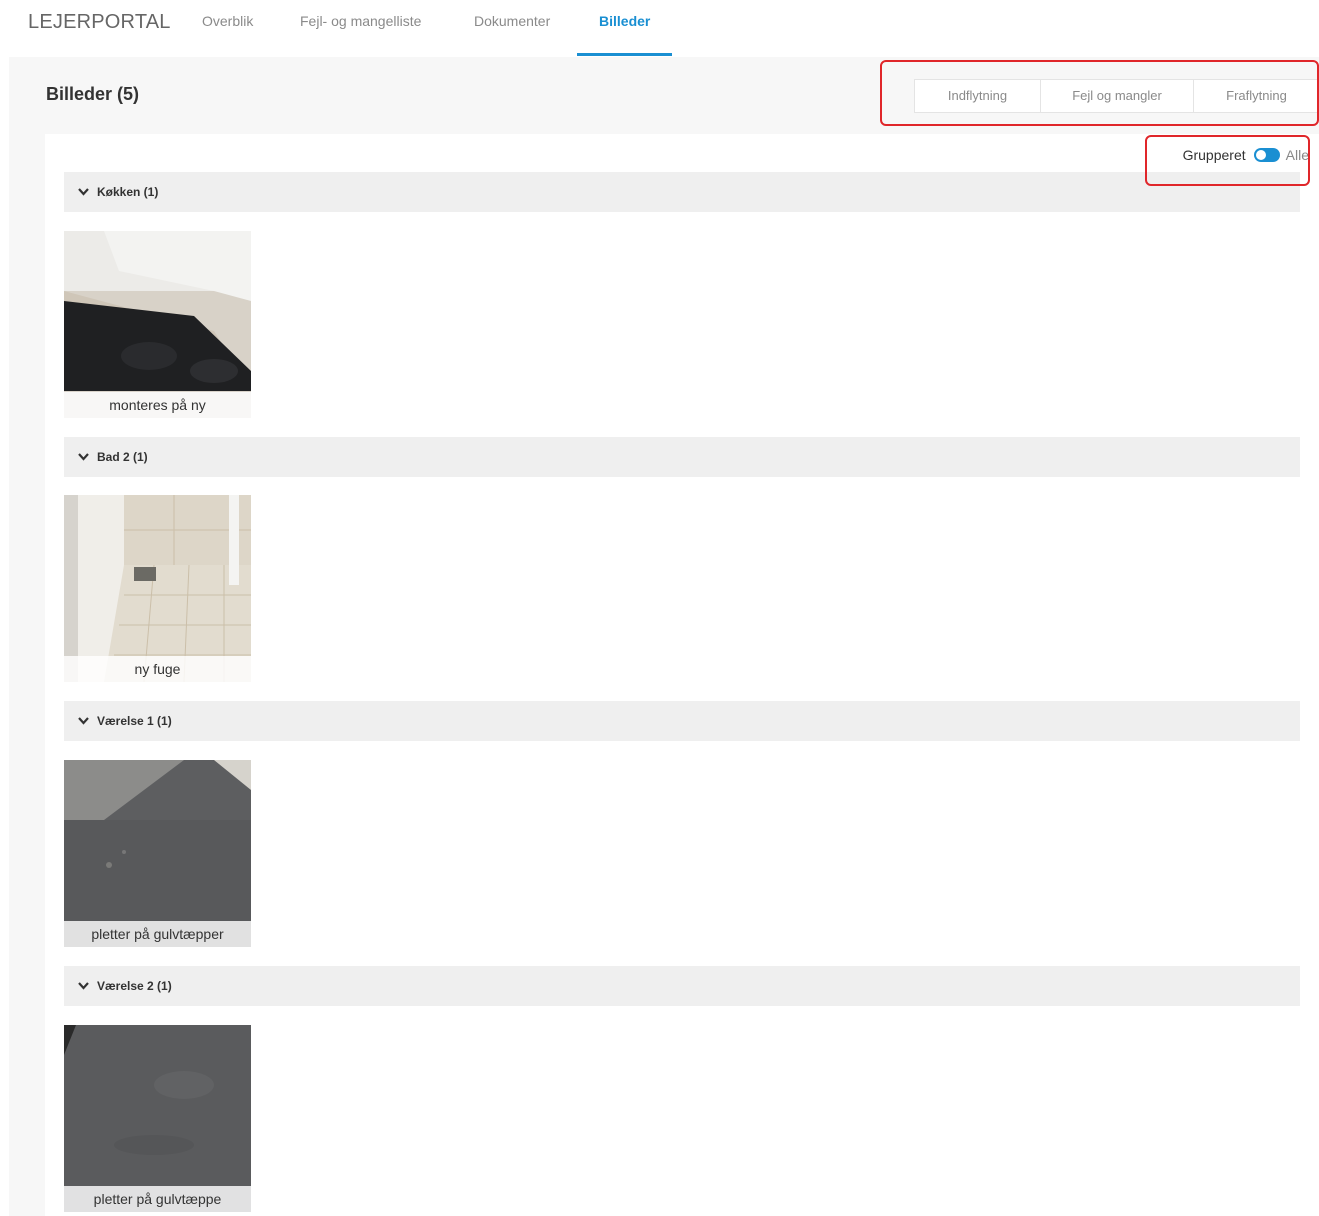 This screenshot has height=1216, width=1319. I want to click on image-caption: pletter på gulvtæppe, so click(157, 1199).